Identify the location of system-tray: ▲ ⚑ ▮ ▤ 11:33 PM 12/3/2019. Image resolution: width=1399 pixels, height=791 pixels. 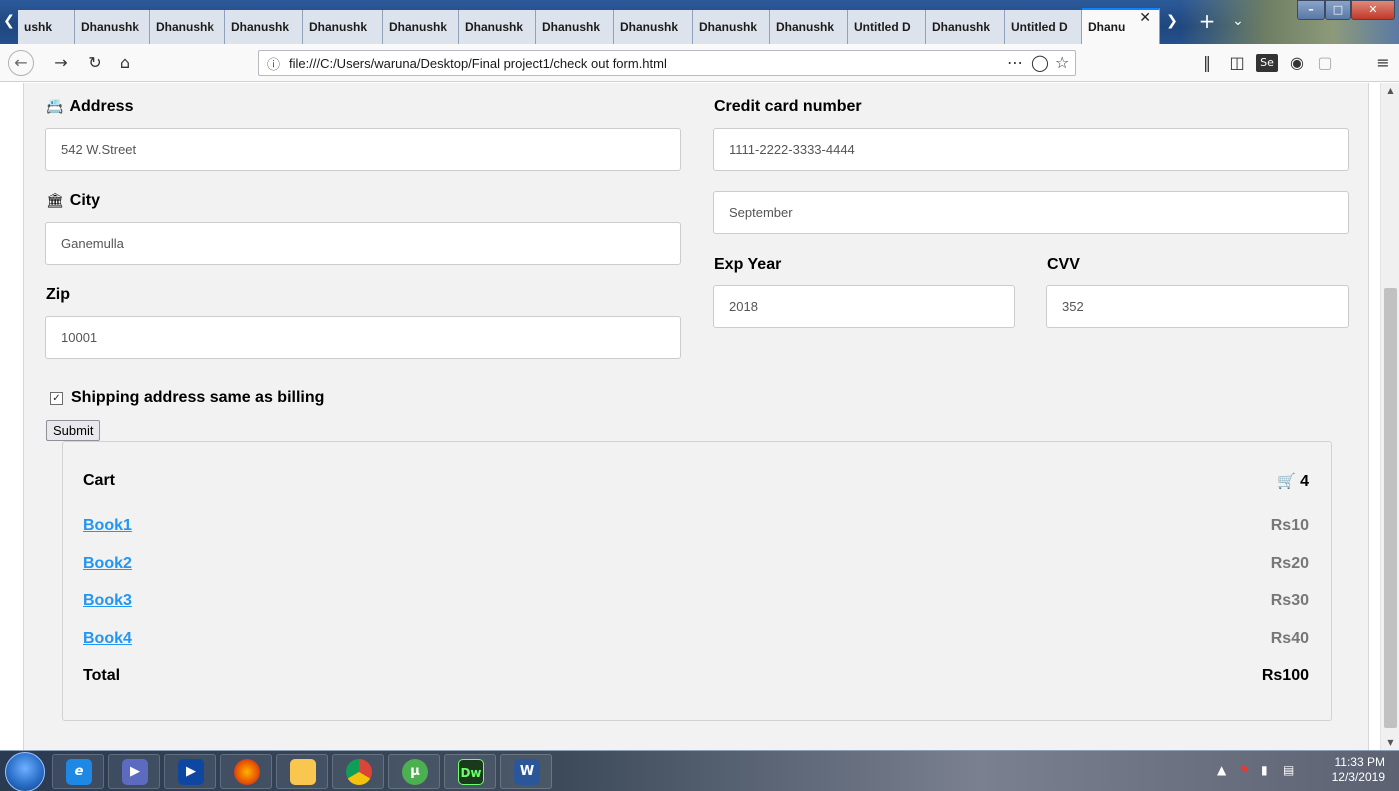
(1299, 771).